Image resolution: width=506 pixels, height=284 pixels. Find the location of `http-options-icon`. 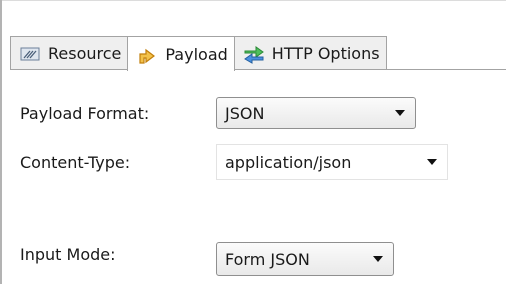

http-options-icon is located at coordinates (254, 54).